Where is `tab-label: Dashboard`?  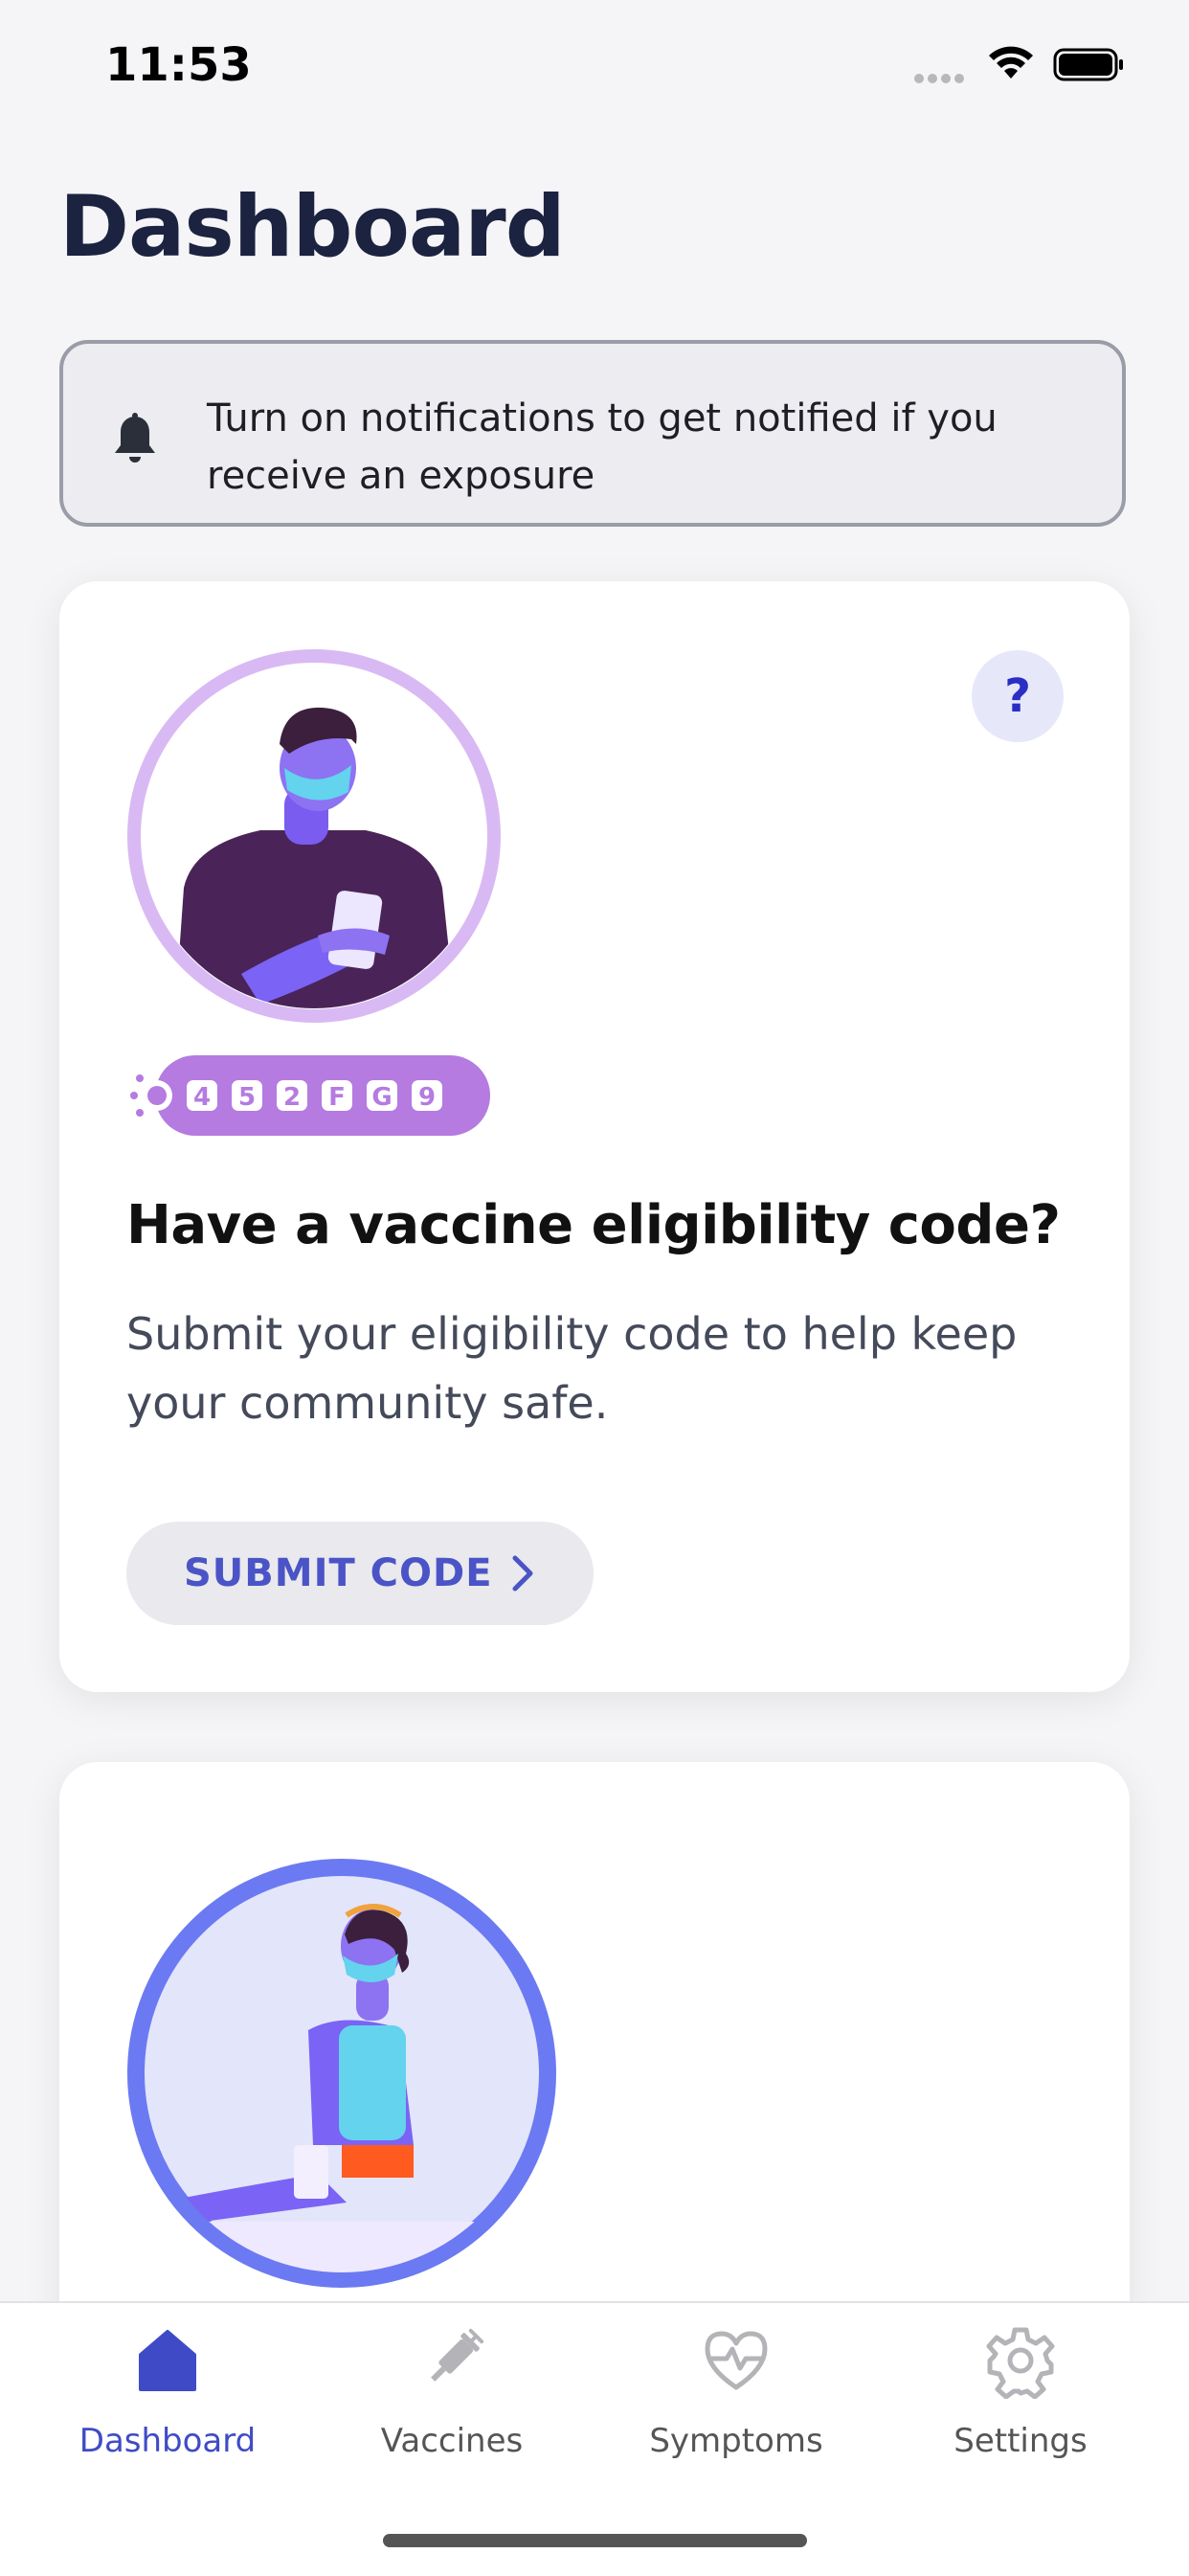 tab-label: Dashboard is located at coordinates (168, 2441).